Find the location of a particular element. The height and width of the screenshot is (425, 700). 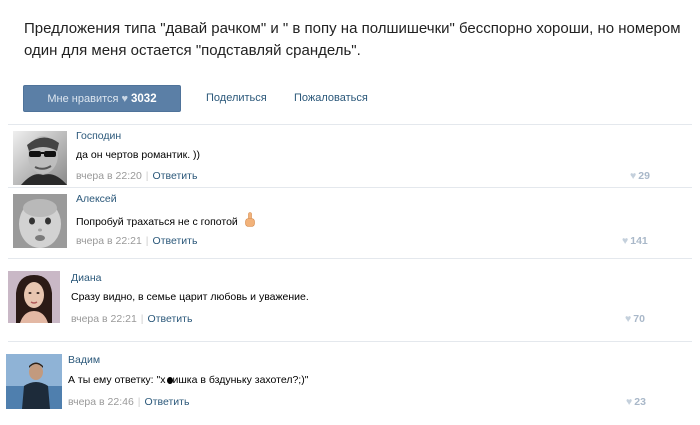

comment-like-button: ♥ 23 is located at coordinates (636, 402).